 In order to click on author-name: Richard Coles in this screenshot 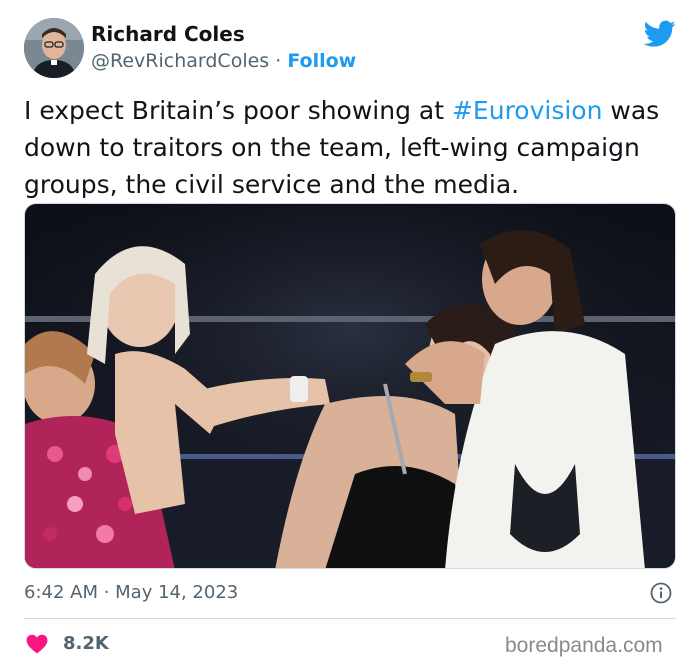, I will do `click(168, 34)`.